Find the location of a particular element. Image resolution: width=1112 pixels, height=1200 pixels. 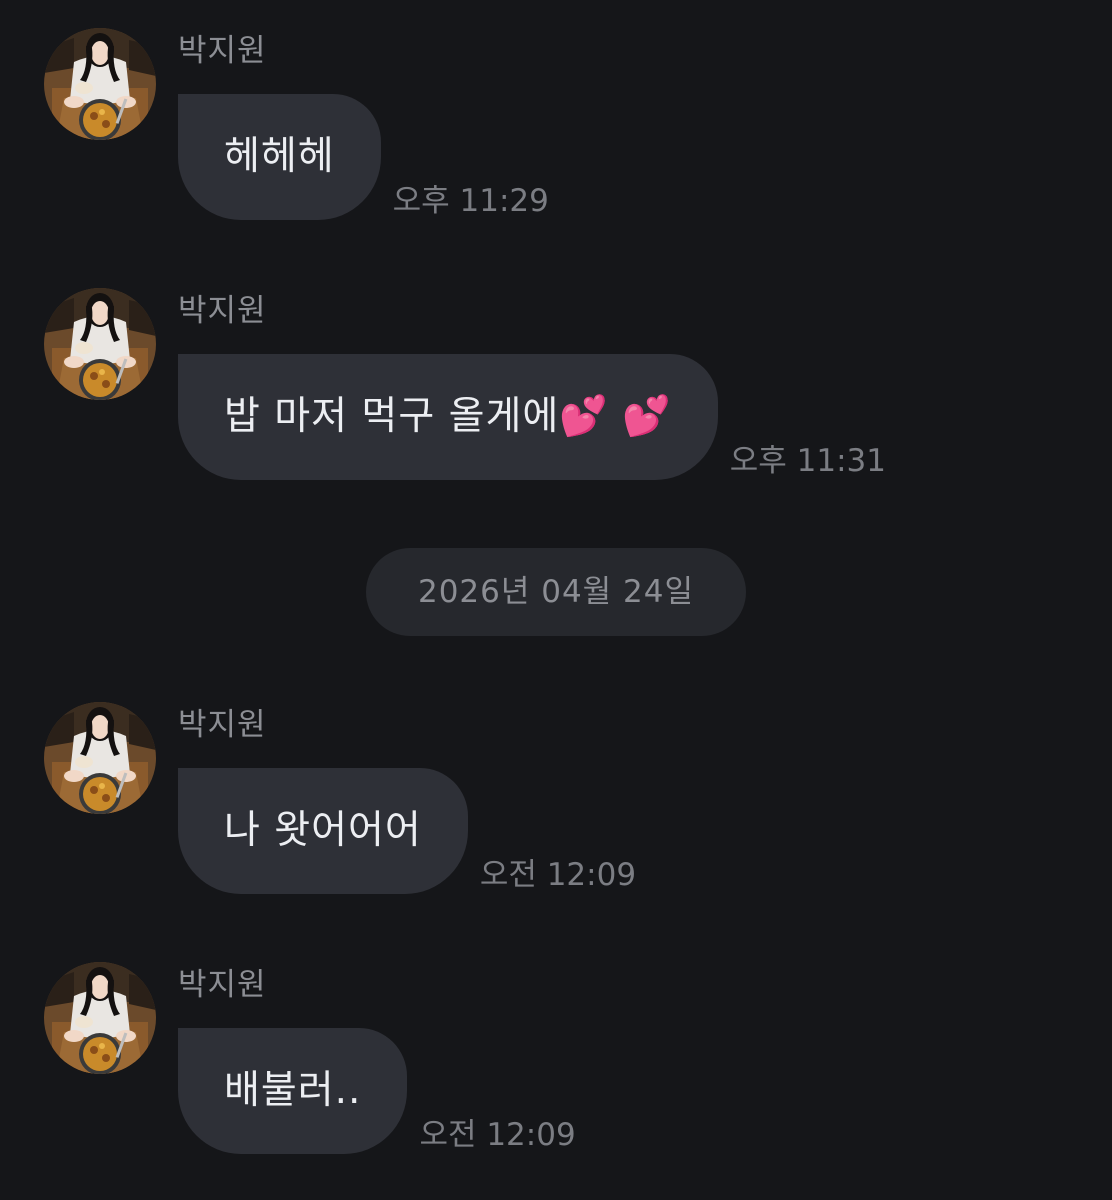

message-time: 오후 11:29 is located at coordinates (470, 201).